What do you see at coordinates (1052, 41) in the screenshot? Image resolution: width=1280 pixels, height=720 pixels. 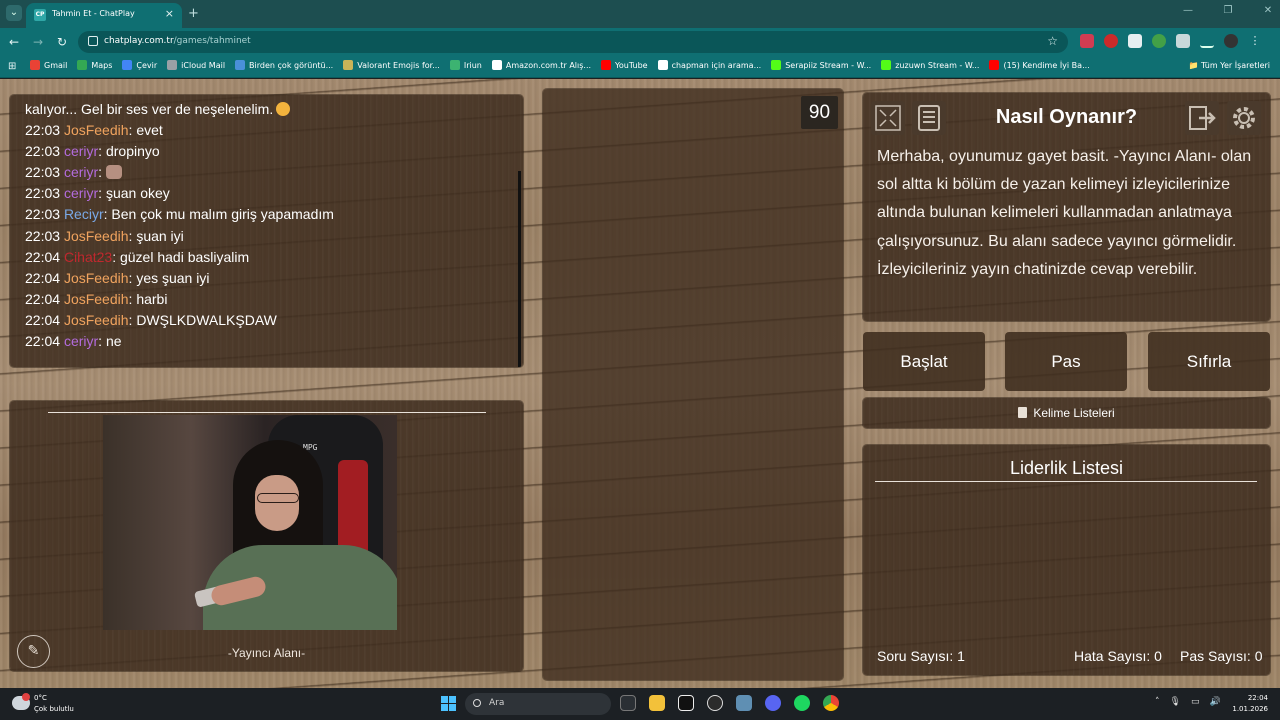 I see `bookmark-star-icon: ☆` at bounding box center [1052, 41].